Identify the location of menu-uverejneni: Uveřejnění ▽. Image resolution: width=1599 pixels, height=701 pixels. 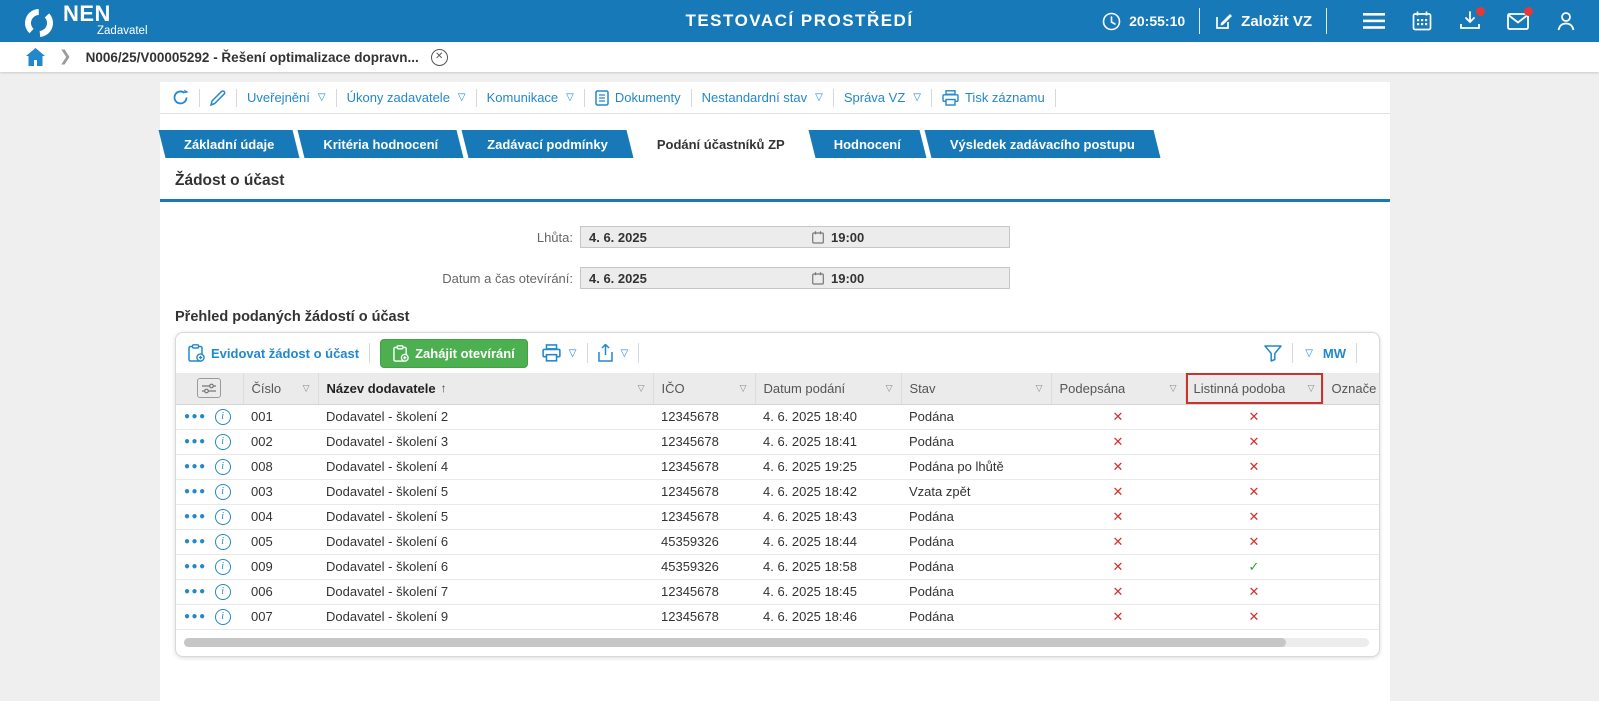
(286, 97).